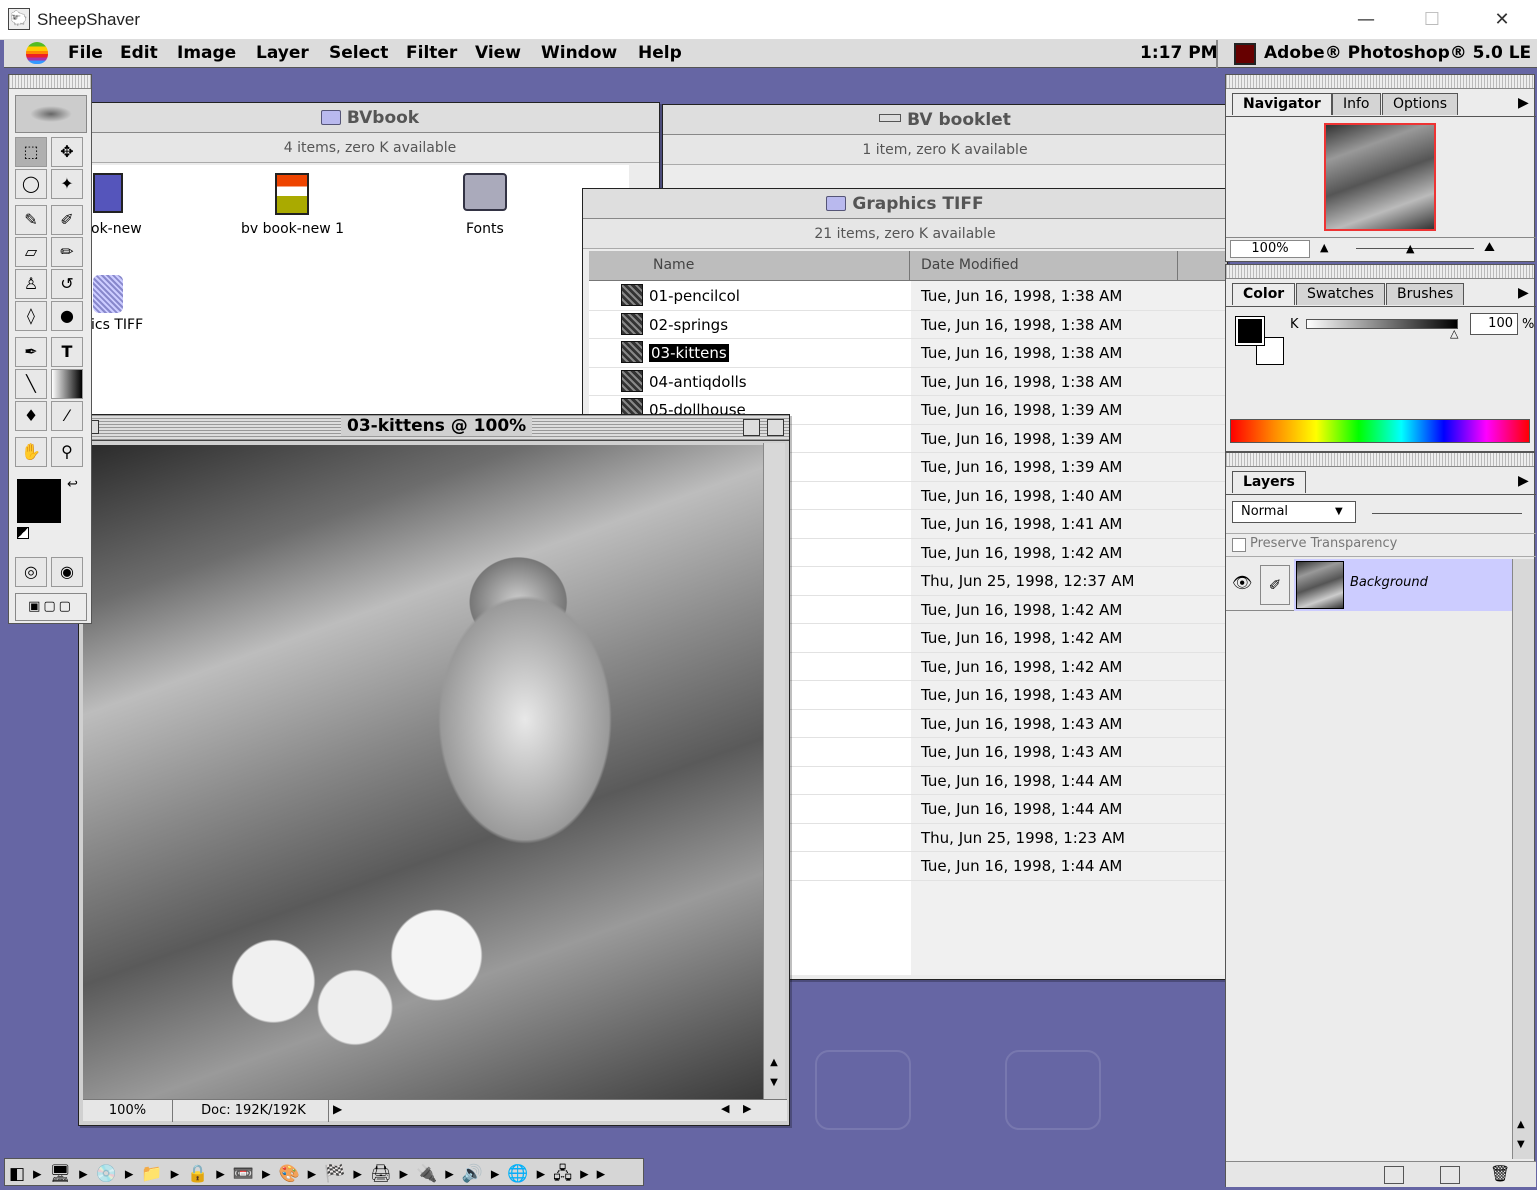 This screenshot has width=1537, height=1190. Describe the element at coordinates (370, 118) in the screenshot. I see `bvbook-titlebar: BVbook` at that location.